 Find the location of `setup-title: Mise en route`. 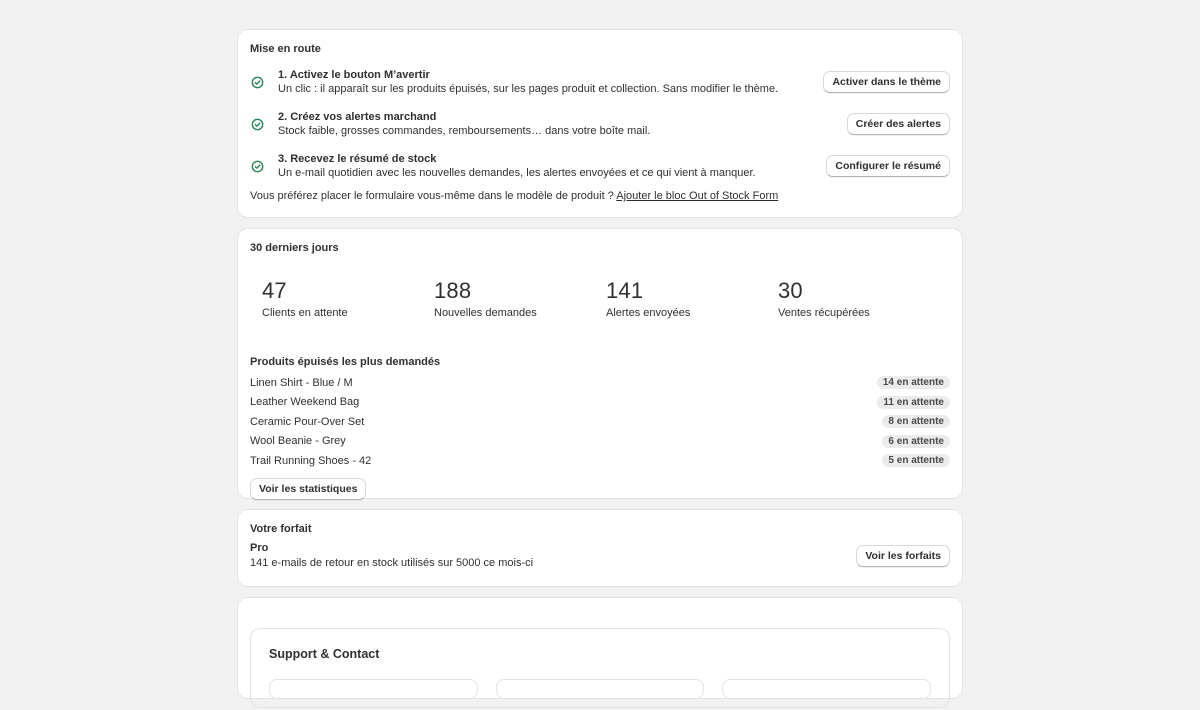

setup-title: Mise en route is located at coordinates (285, 49).